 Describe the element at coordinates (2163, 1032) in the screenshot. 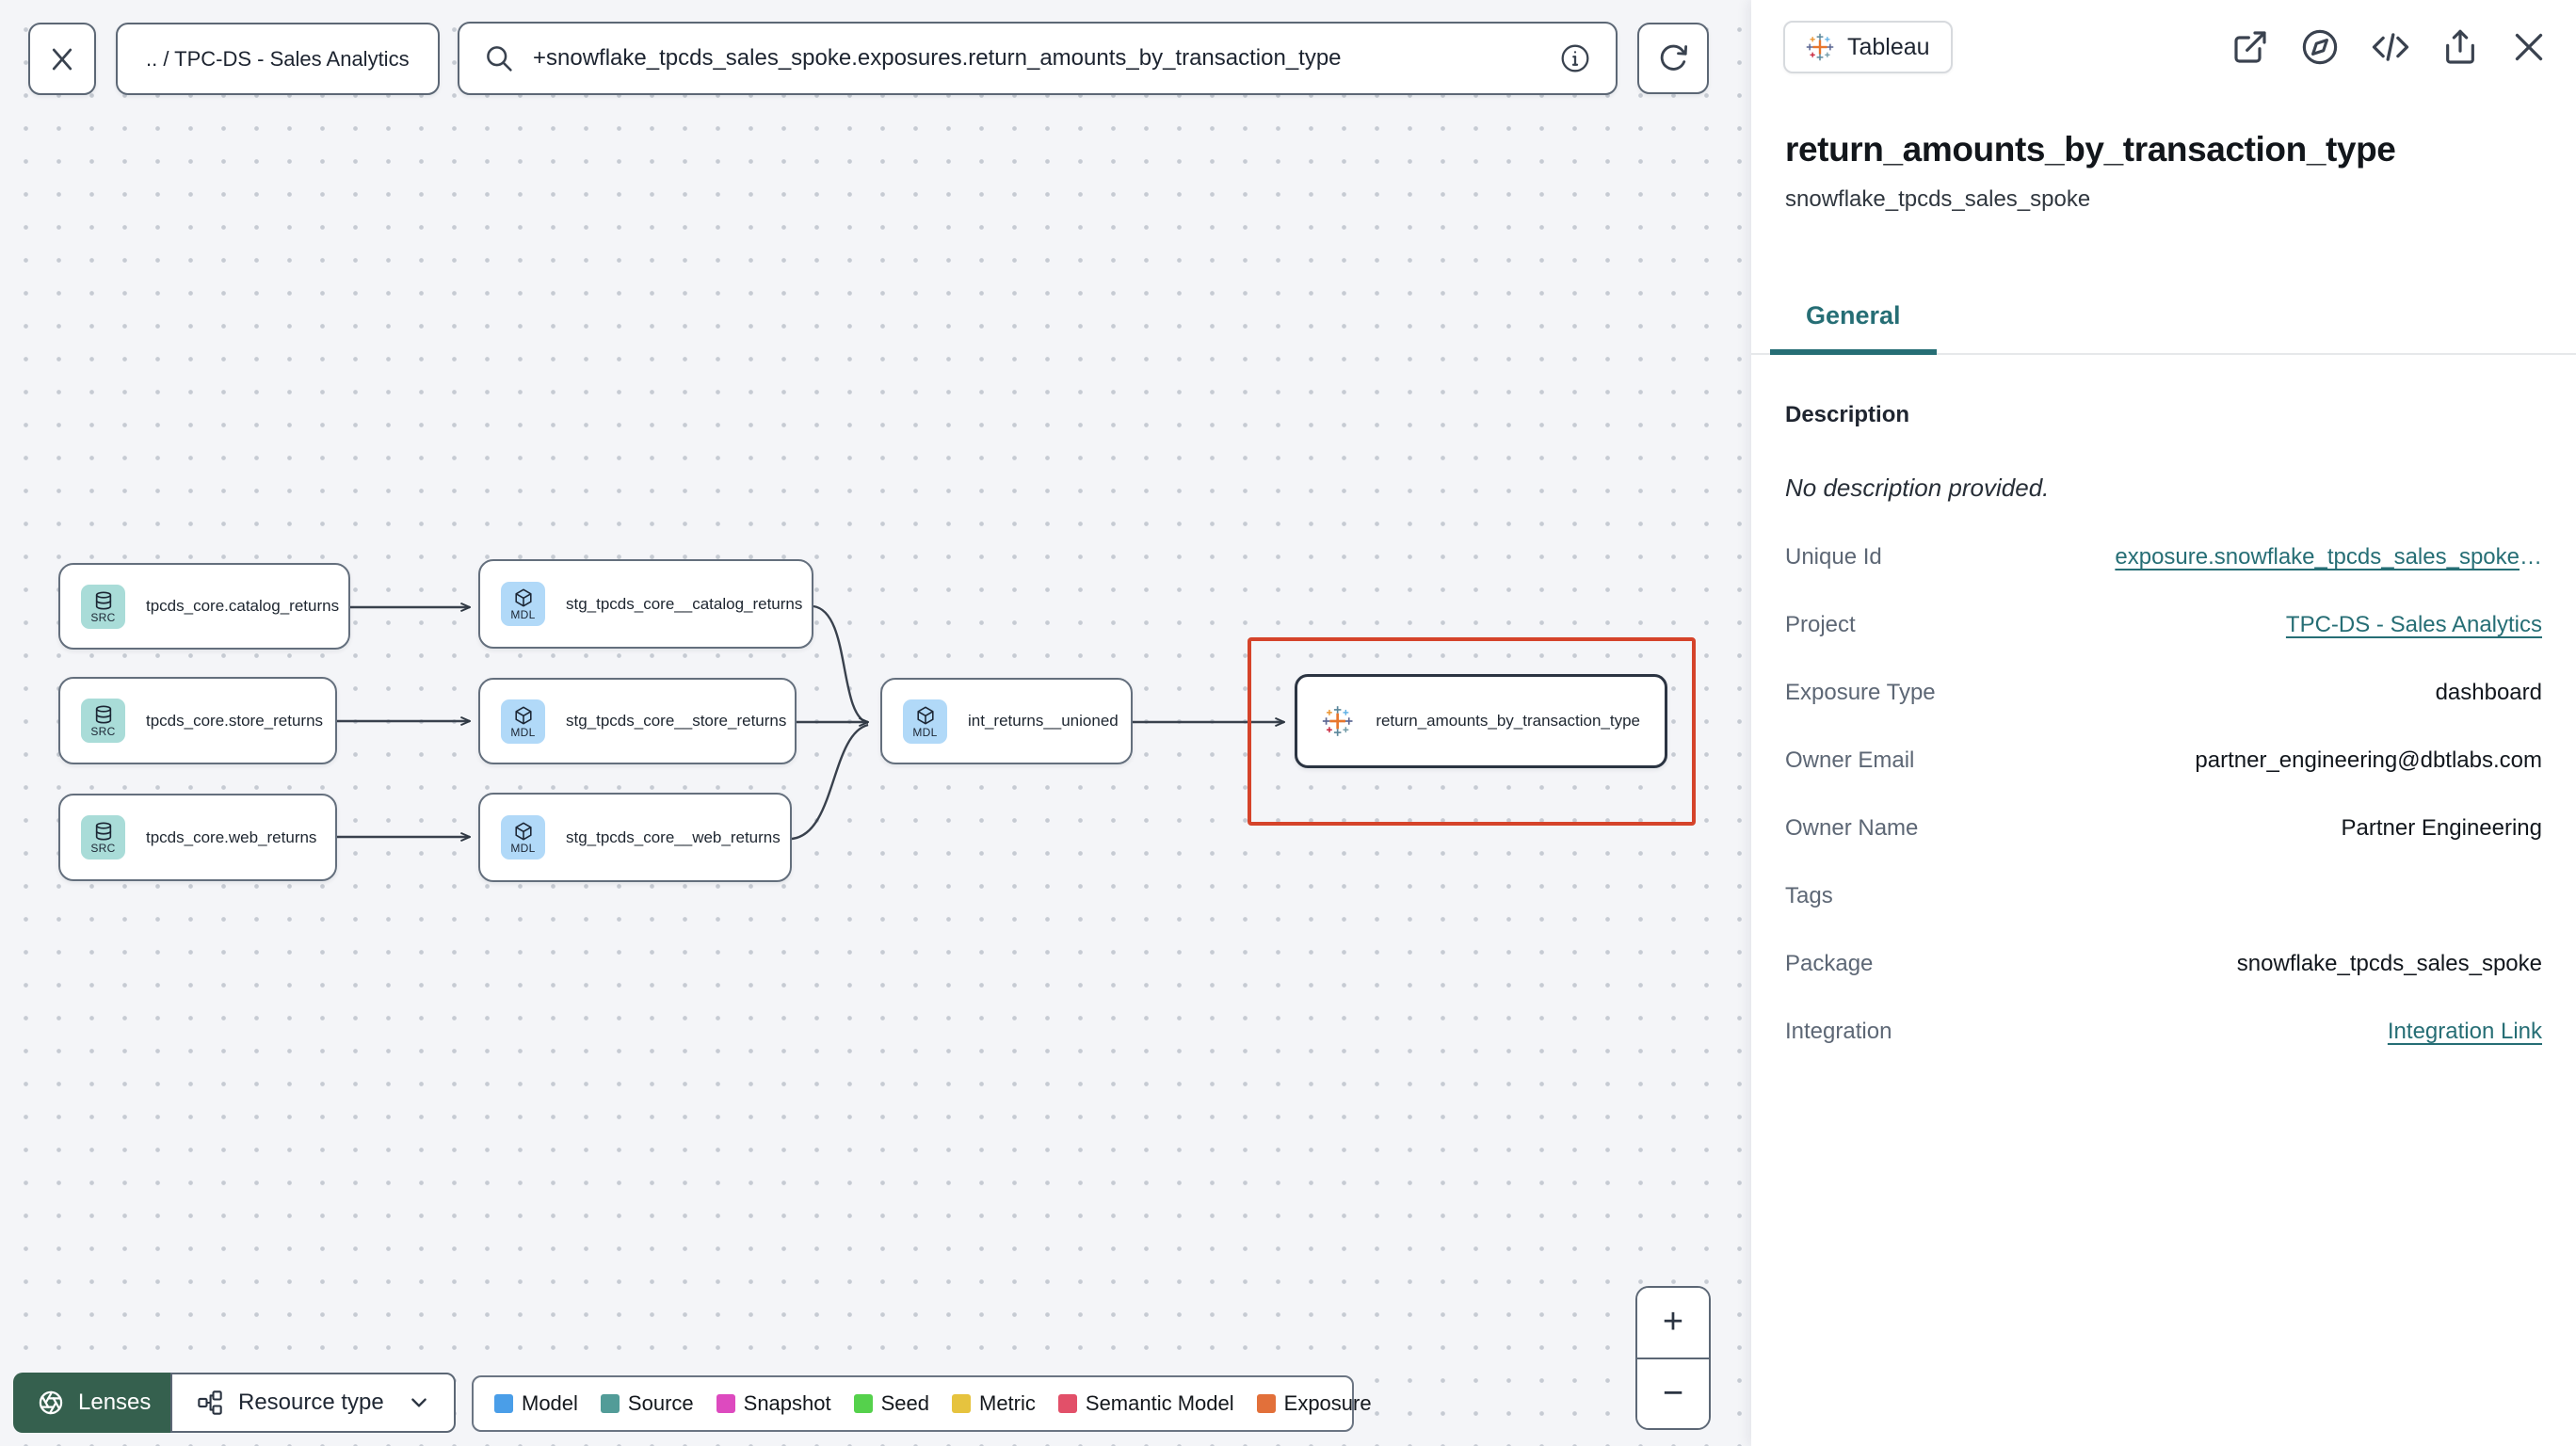

I see `field-row-integration: Integration Integration Link` at that location.